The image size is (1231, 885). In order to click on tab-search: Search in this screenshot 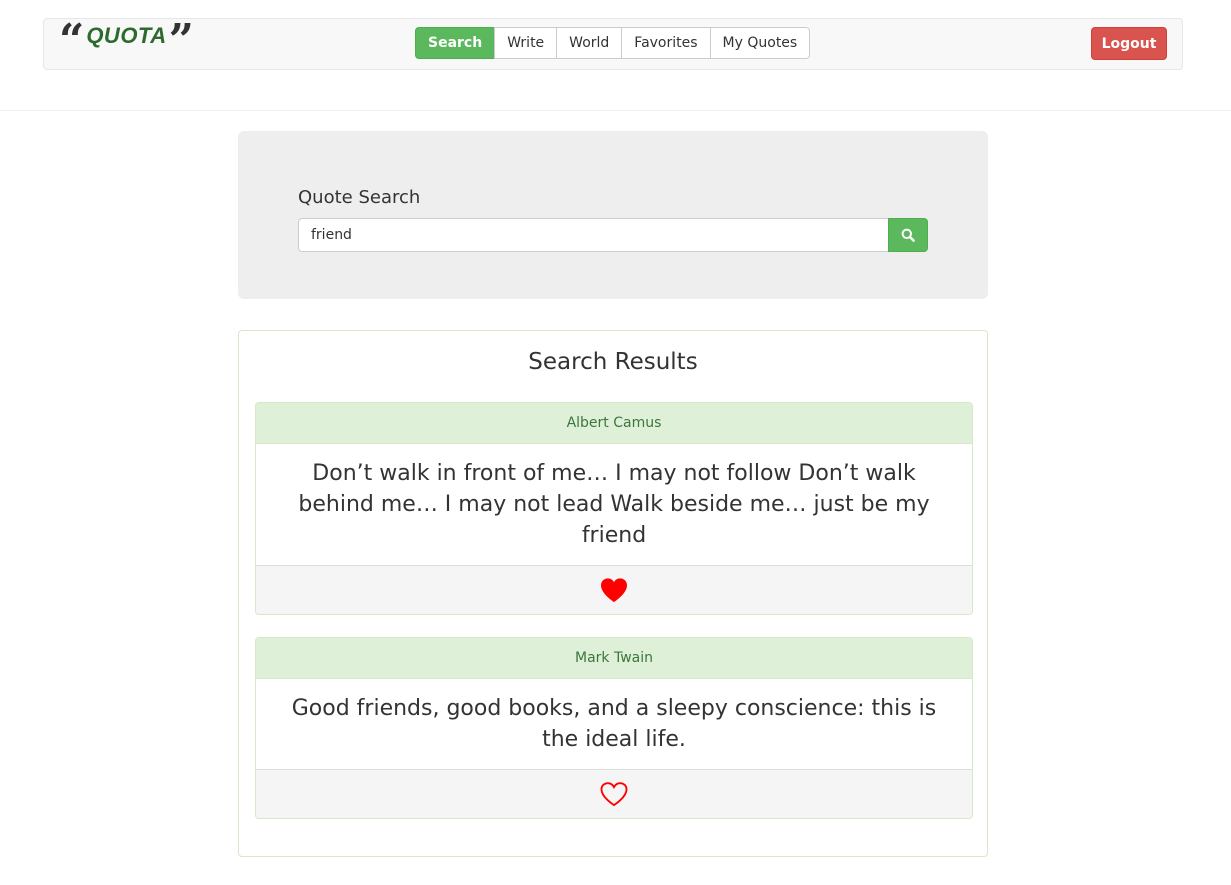, I will do `click(455, 43)`.